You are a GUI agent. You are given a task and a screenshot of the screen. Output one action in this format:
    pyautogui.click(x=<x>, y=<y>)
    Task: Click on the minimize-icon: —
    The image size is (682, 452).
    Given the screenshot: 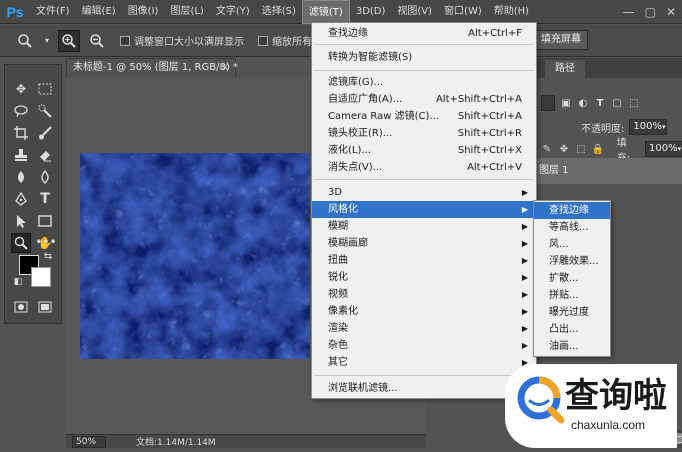 What is the action you would take?
    pyautogui.click(x=629, y=12)
    